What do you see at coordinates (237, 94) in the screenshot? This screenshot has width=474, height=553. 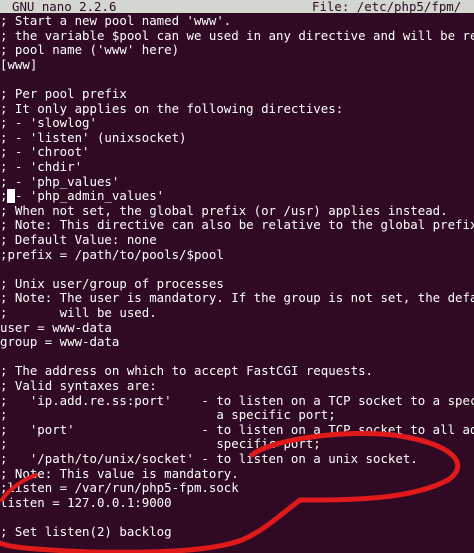 I see `editor-line: ; Per pool prefix` at bounding box center [237, 94].